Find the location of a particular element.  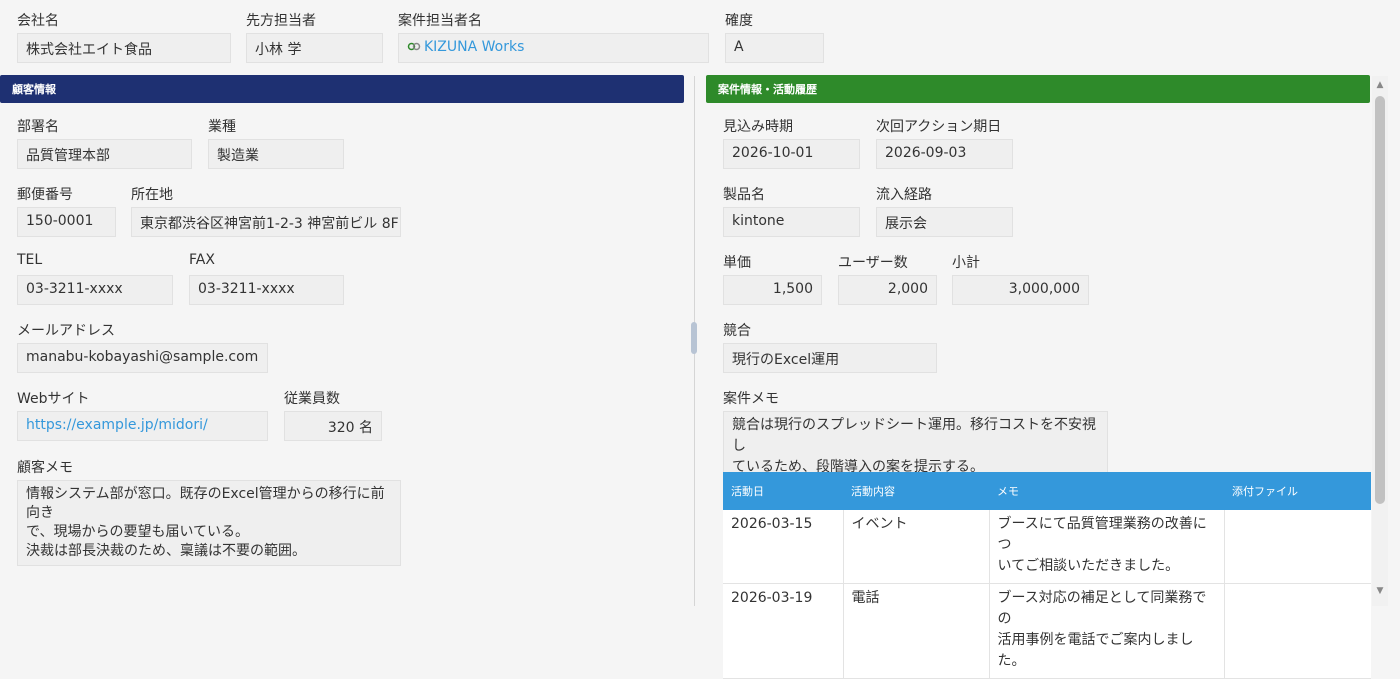

unit-price-field: 1,500 is located at coordinates (772, 290).